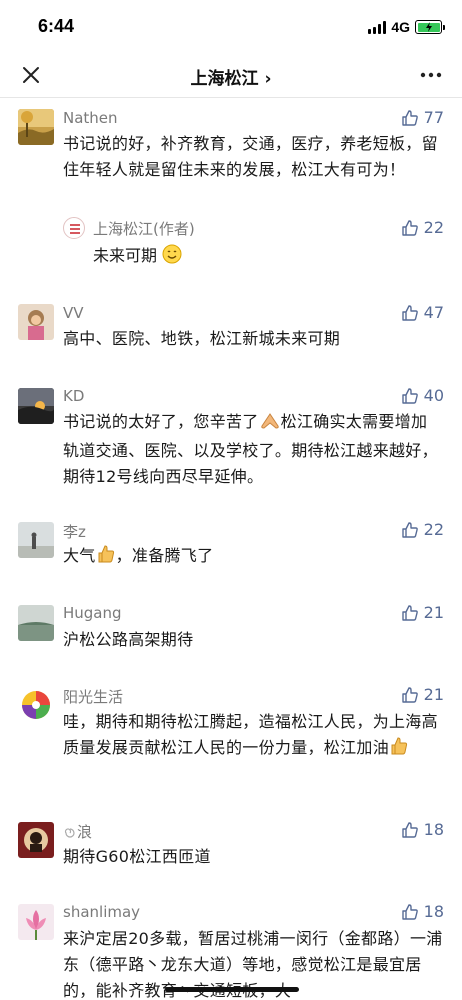 The width and height of the screenshot is (462, 1000). What do you see at coordinates (422, 312) in the screenshot?
I see `like-button: 47` at bounding box center [422, 312].